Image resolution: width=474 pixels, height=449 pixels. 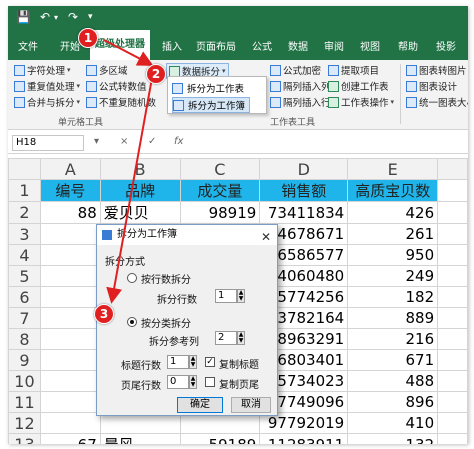 What do you see at coordinates (241, 338) in the screenshot?
I see `reference-column-stepper: ▲ ▼` at bounding box center [241, 338].